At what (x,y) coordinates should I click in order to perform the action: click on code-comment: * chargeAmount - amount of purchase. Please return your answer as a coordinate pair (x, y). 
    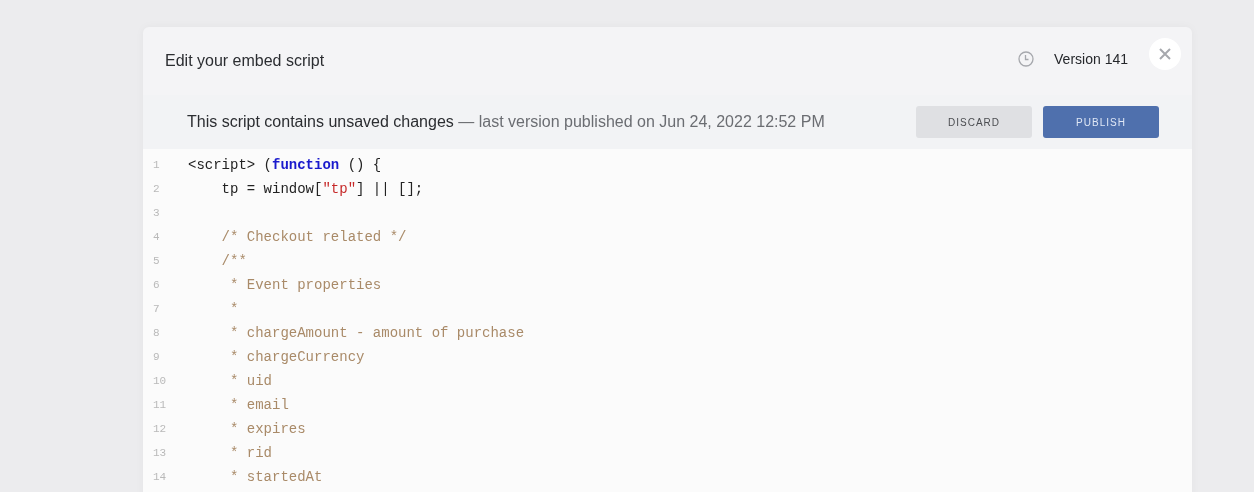
    Looking at the image, I should click on (377, 333).